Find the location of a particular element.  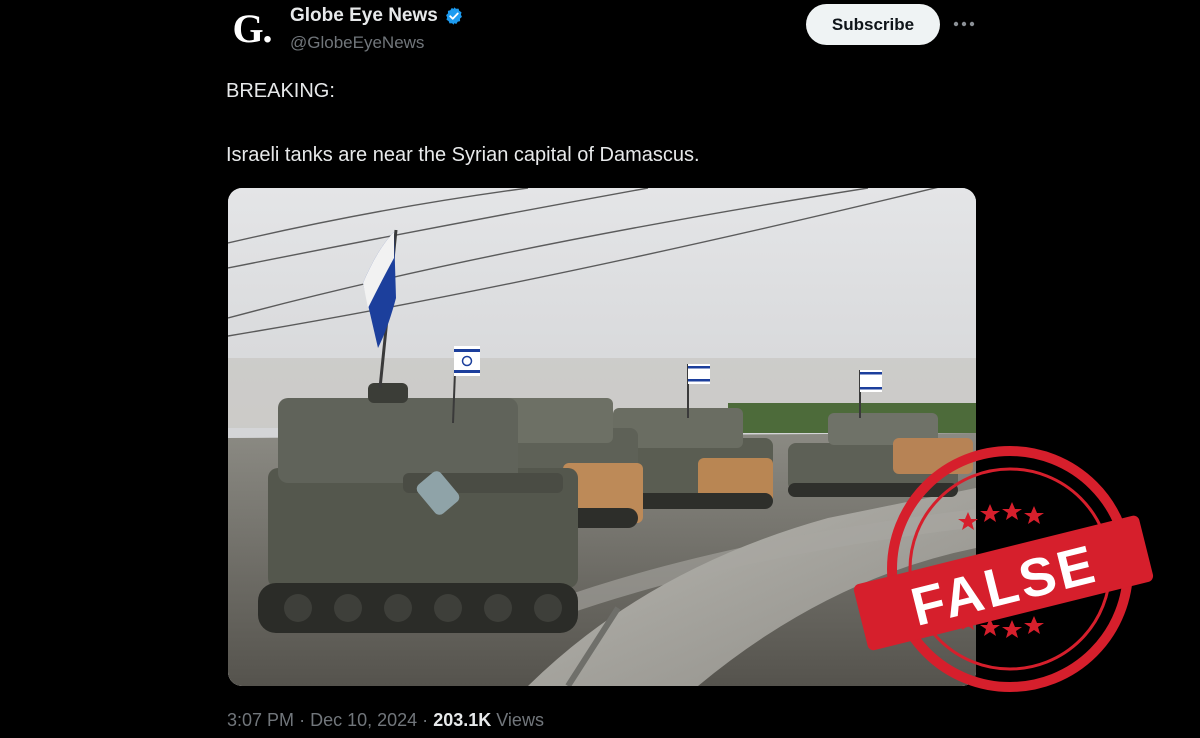

stamp-graphic: FALSE is located at coordinates (1003, 569).